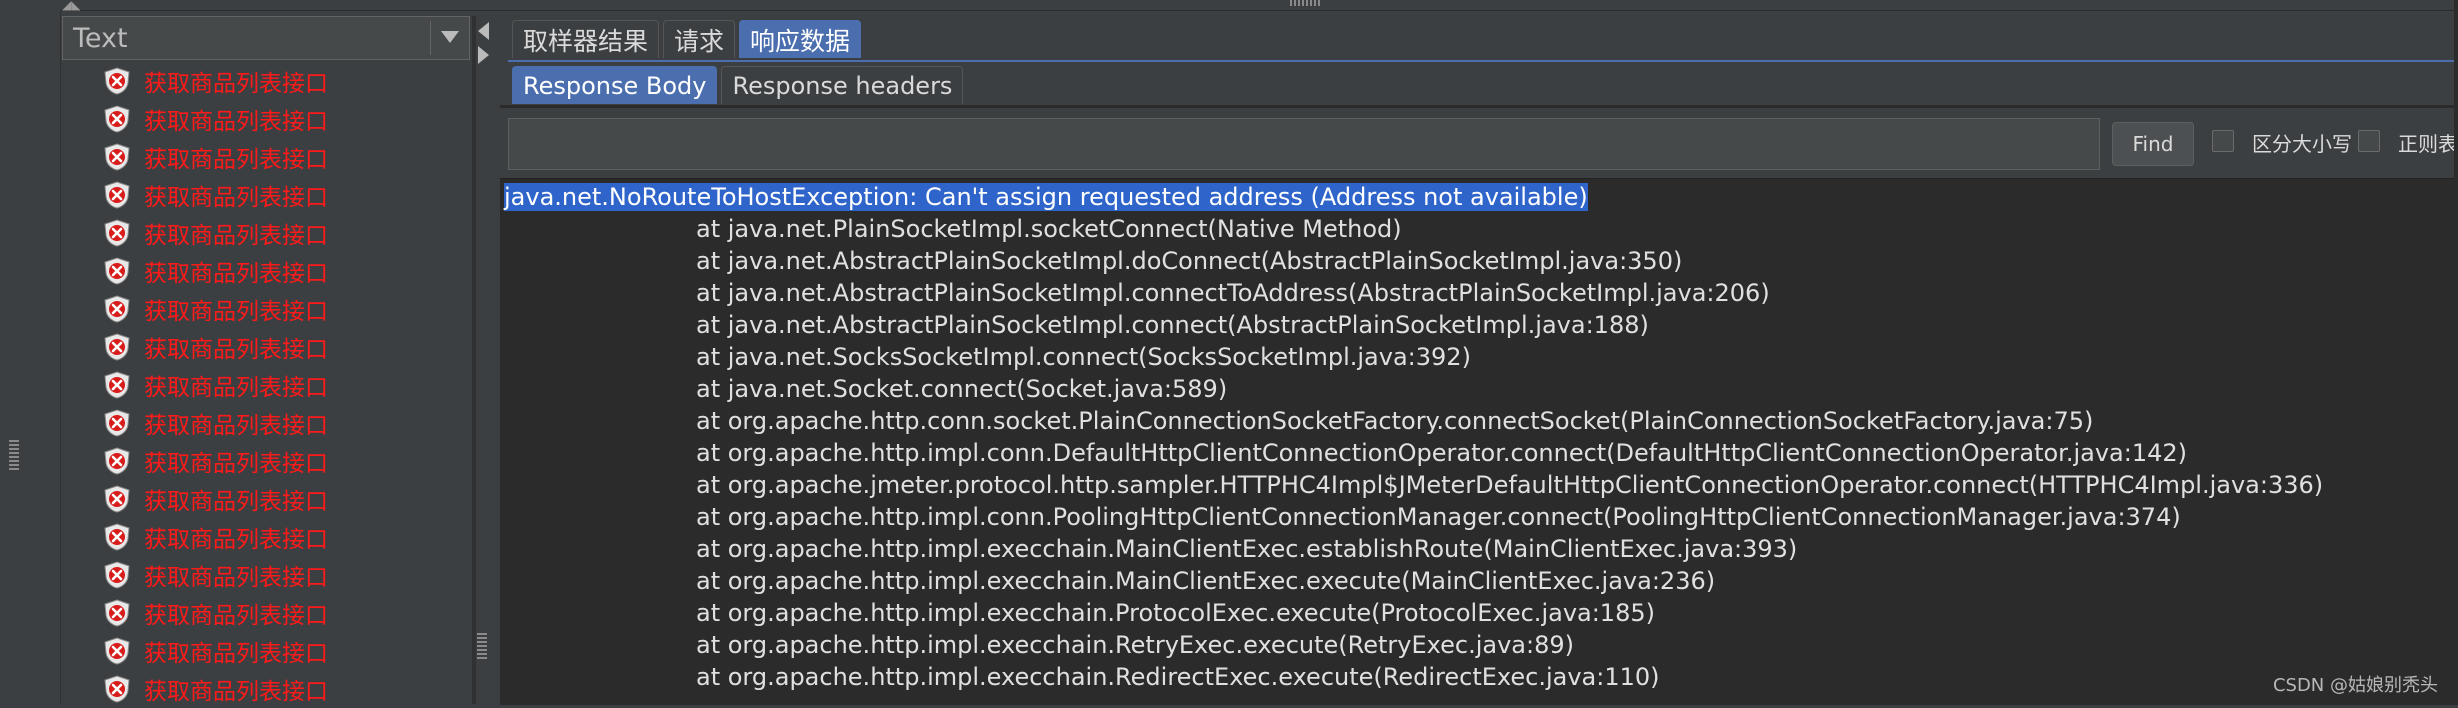 The height and width of the screenshot is (708, 2458). Describe the element at coordinates (2428, 144) in the screenshot. I see `regex-label: 正则表` at that location.